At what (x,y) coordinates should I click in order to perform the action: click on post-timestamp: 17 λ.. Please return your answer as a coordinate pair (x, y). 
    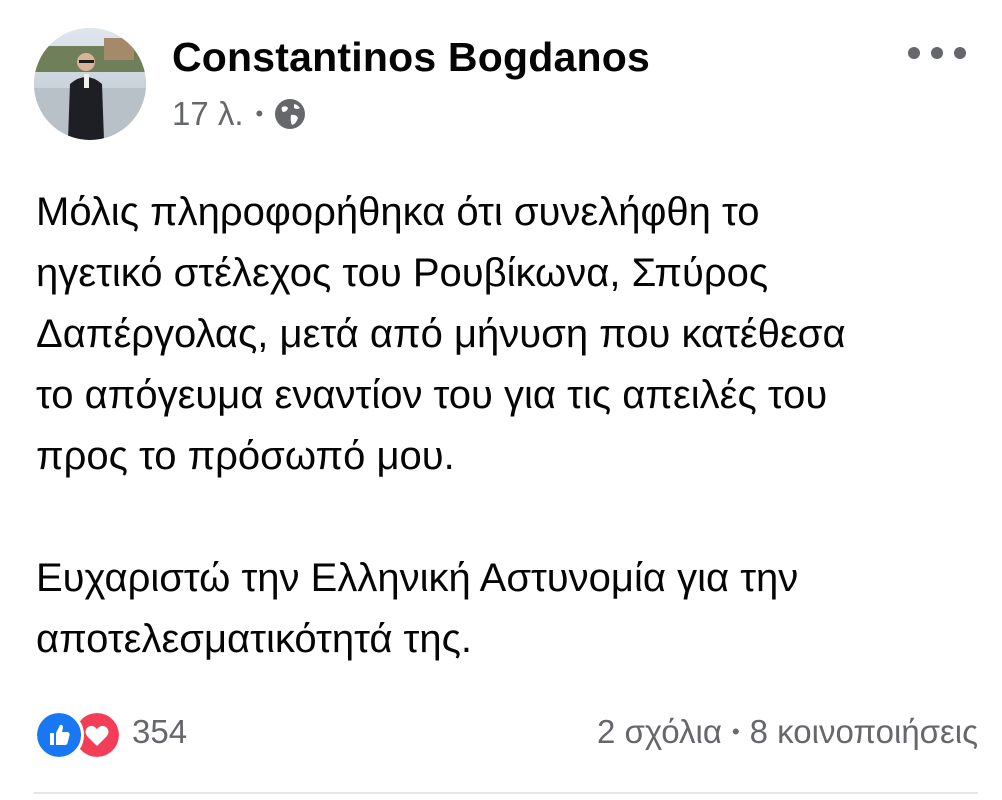
    Looking at the image, I should click on (208, 114).